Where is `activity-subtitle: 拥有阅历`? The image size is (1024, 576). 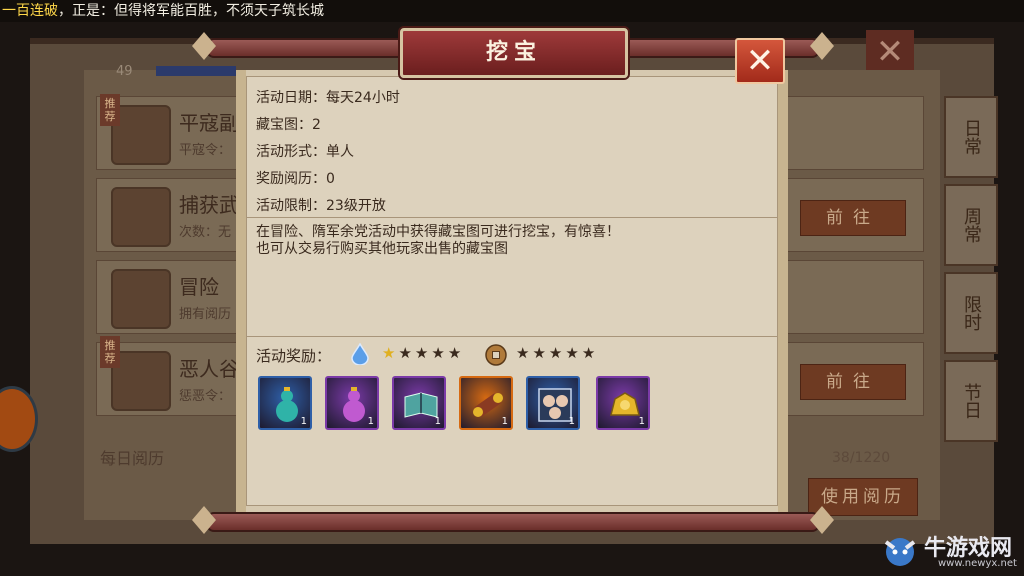 activity-subtitle: 拥有阅历 is located at coordinates (205, 314).